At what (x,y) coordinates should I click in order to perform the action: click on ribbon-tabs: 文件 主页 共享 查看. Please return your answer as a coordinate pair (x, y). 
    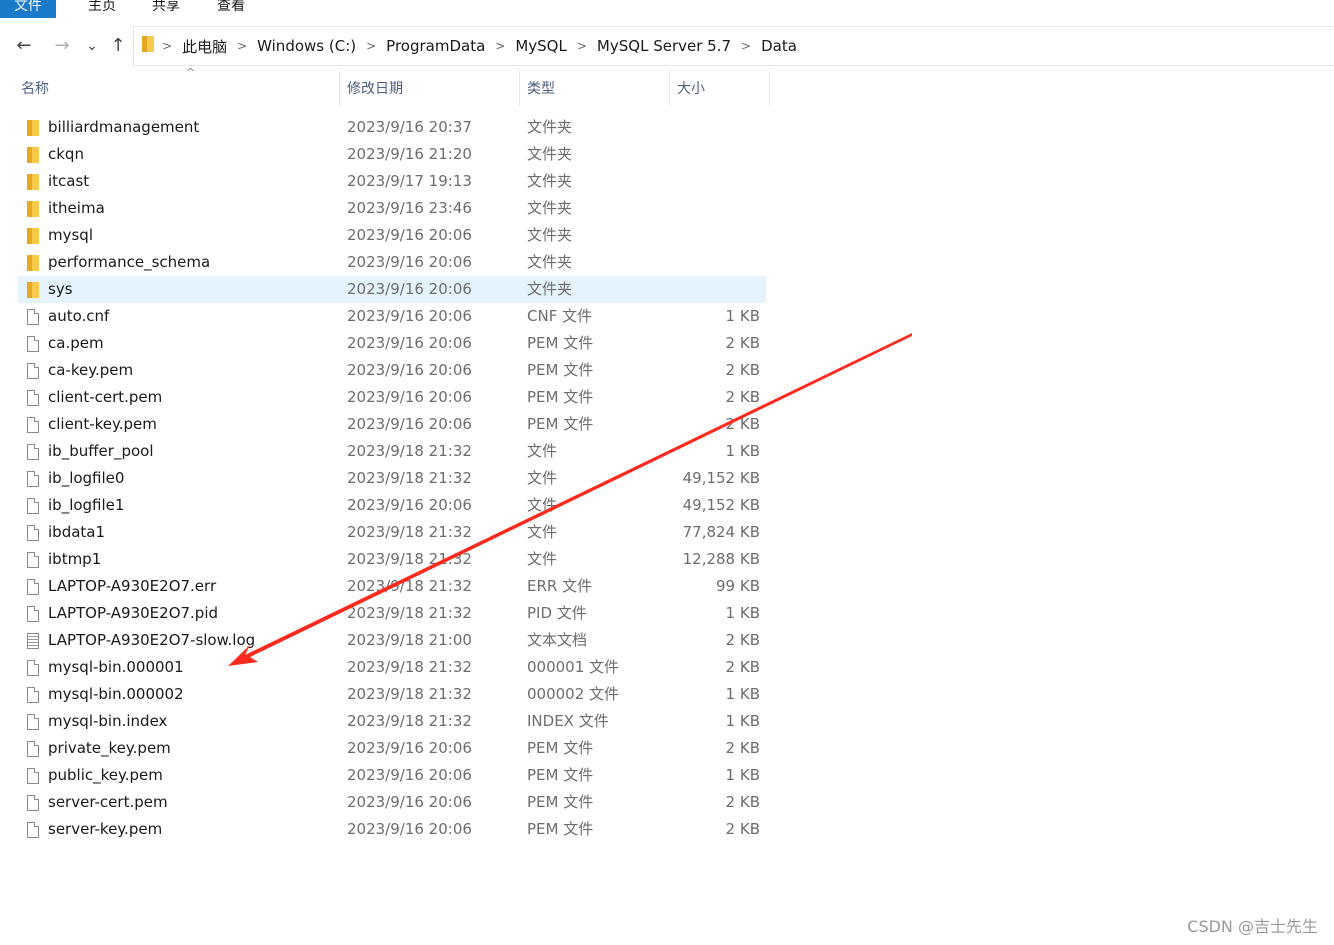
    Looking at the image, I should click on (667, 9).